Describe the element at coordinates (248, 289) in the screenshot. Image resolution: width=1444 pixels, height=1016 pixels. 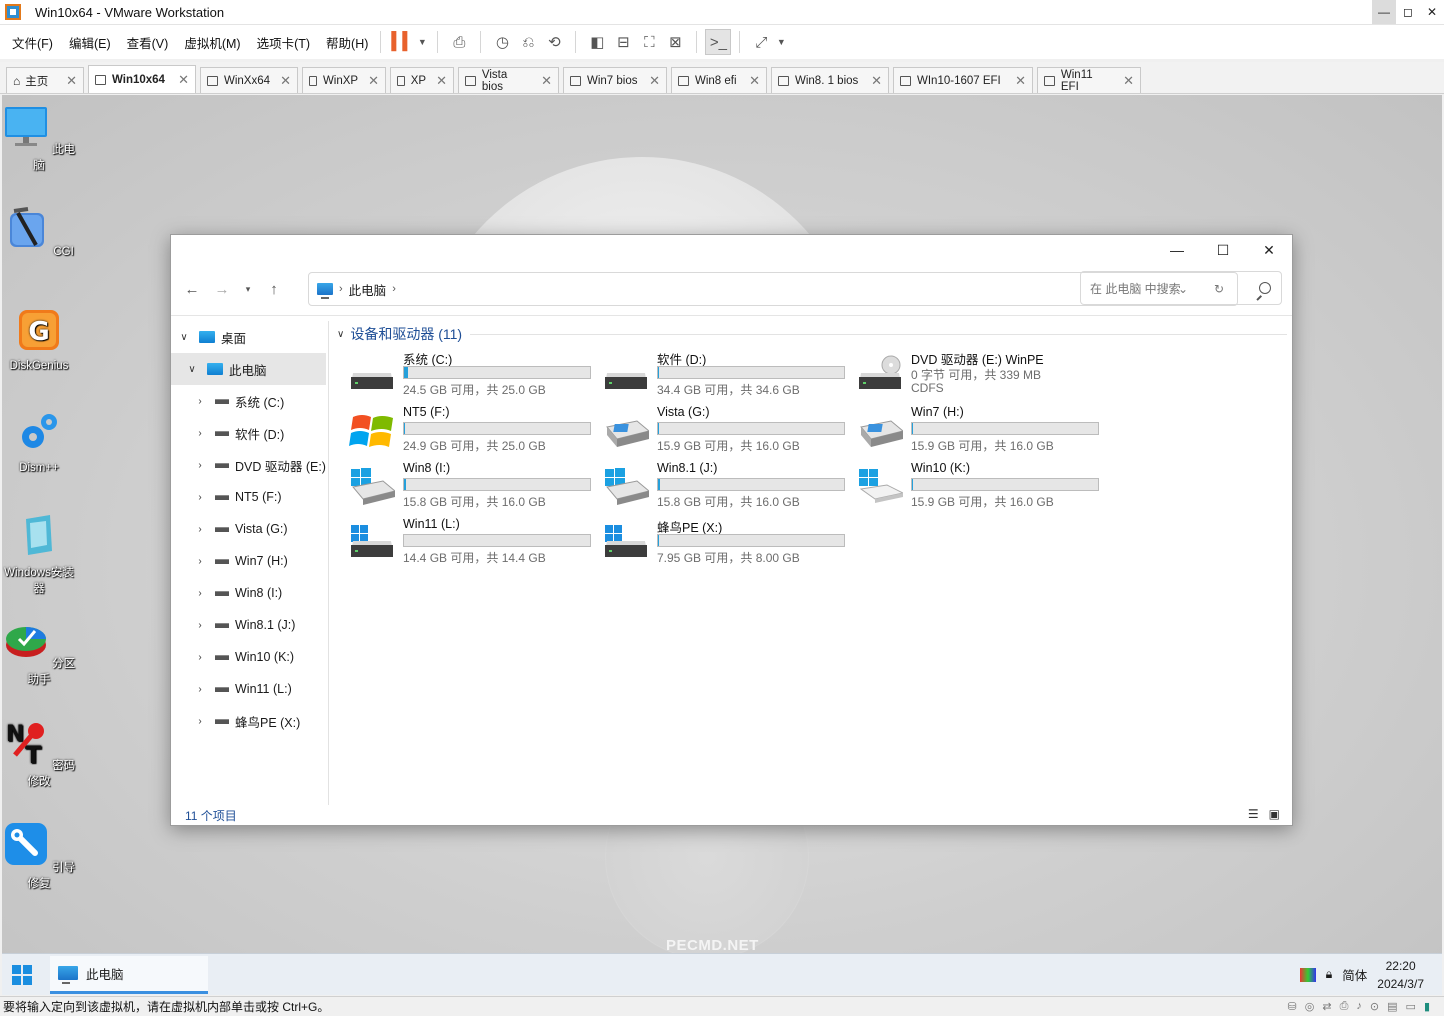
I see `recent-chevron-icon: ▾` at that location.